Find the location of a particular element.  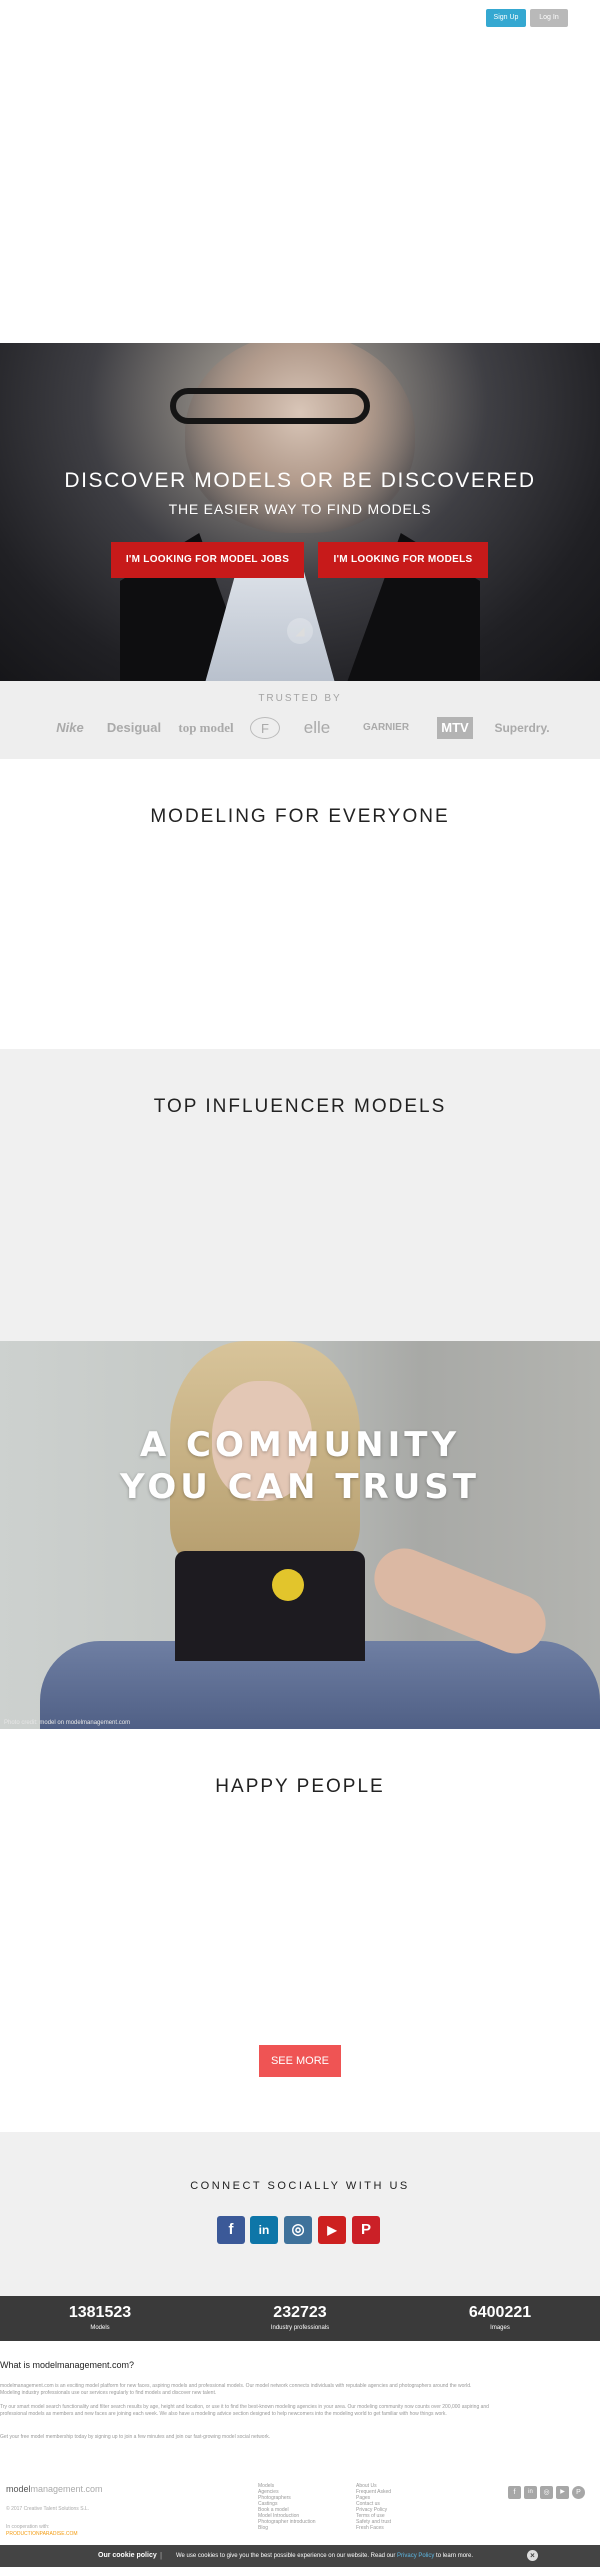

community-line-1: A COMMUNITY is located at coordinates (300, 1445).